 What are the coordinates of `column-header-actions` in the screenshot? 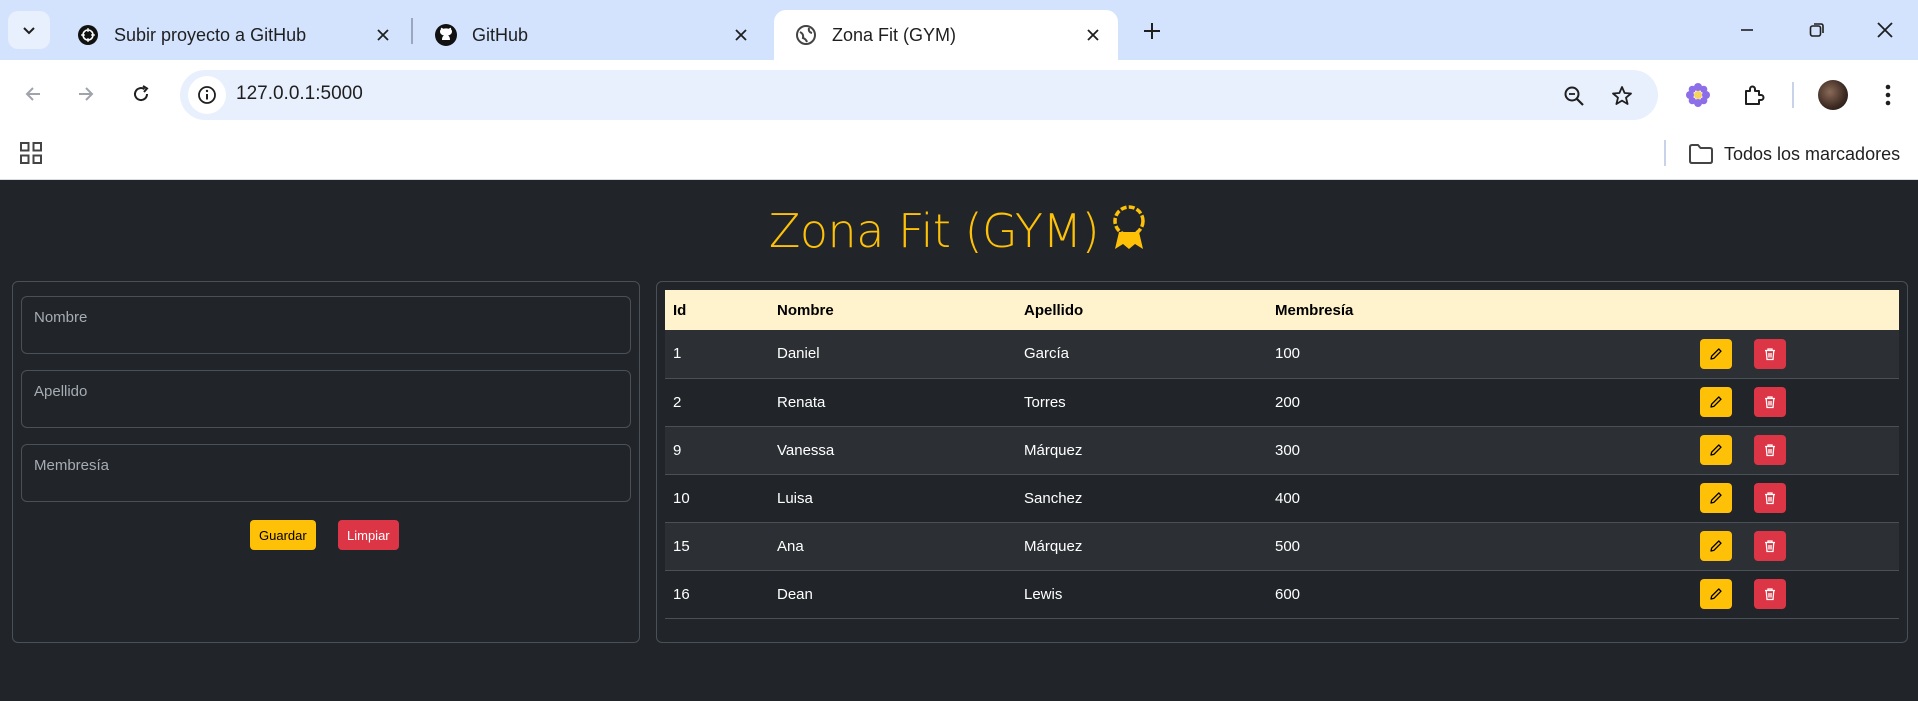 It's located at (1795, 310).